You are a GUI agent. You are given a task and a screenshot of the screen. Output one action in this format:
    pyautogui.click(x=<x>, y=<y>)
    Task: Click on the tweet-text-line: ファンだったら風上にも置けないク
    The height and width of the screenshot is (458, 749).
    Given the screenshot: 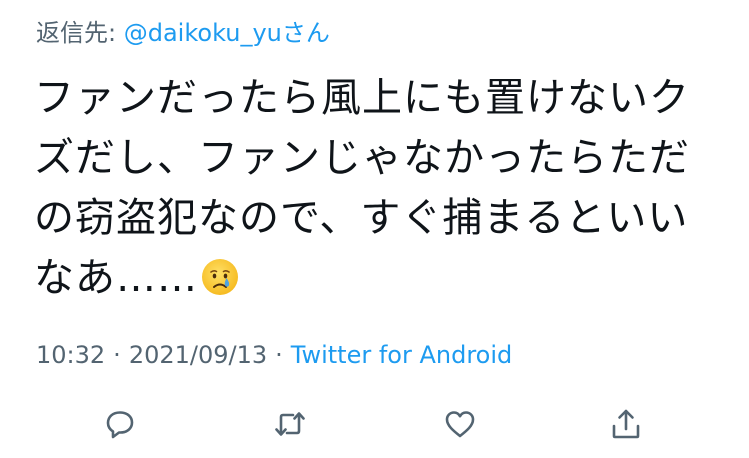 What is the action you would take?
    pyautogui.click(x=362, y=98)
    